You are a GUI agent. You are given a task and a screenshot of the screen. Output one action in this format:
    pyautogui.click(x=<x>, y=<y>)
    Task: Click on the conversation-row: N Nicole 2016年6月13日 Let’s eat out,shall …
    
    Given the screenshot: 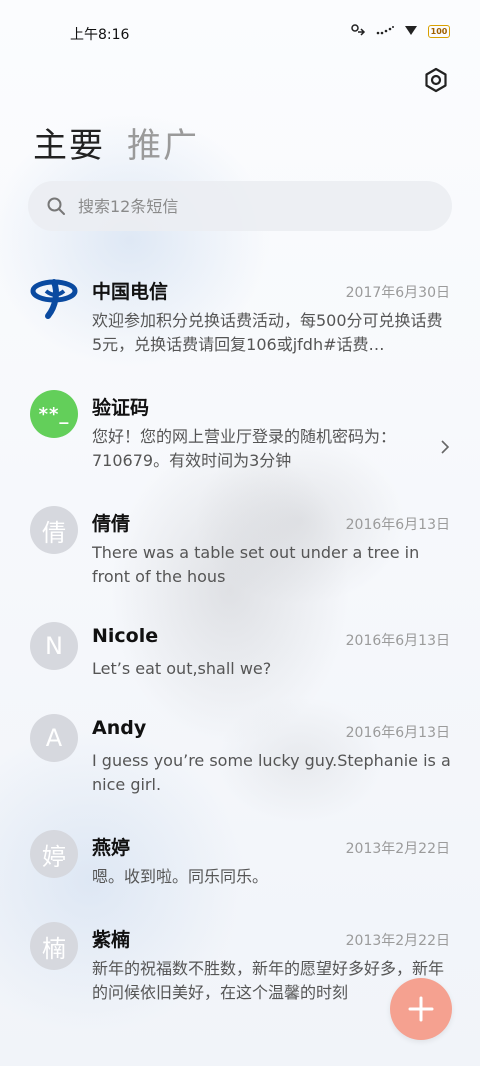 What is the action you would take?
    pyautogui.click(x=240, y=654)
    